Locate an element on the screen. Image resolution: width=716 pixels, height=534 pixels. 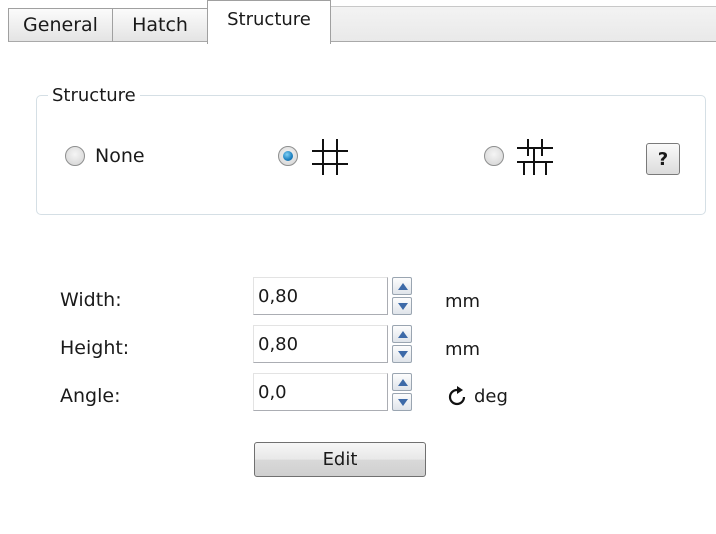
radio-structure-none-label: None is located at coordinates (120, 156).